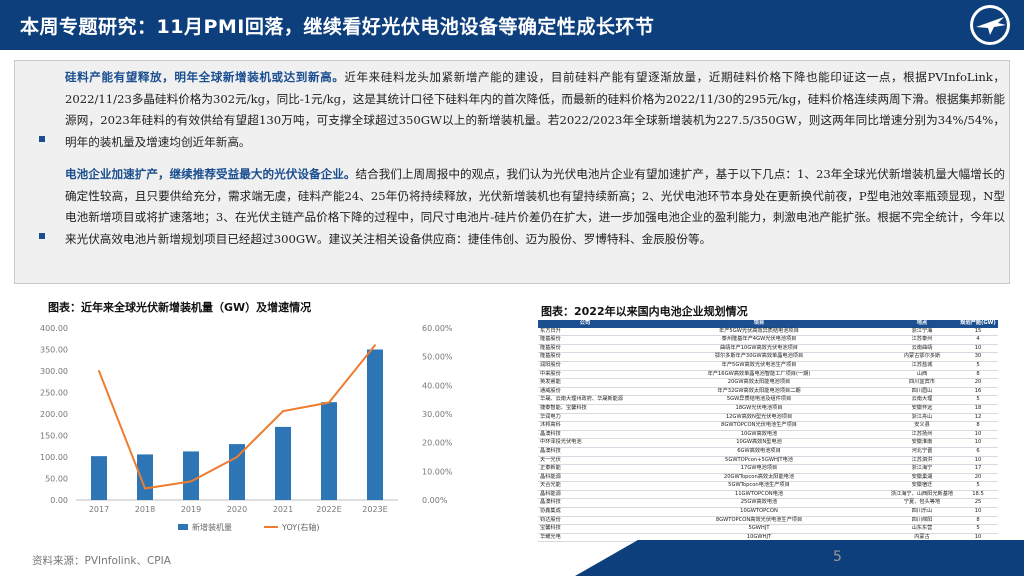  What do you see at coordinates (237, 509) in the screenshot?
I see `x-tick-label: 2020` at bounding box center [237, 509].